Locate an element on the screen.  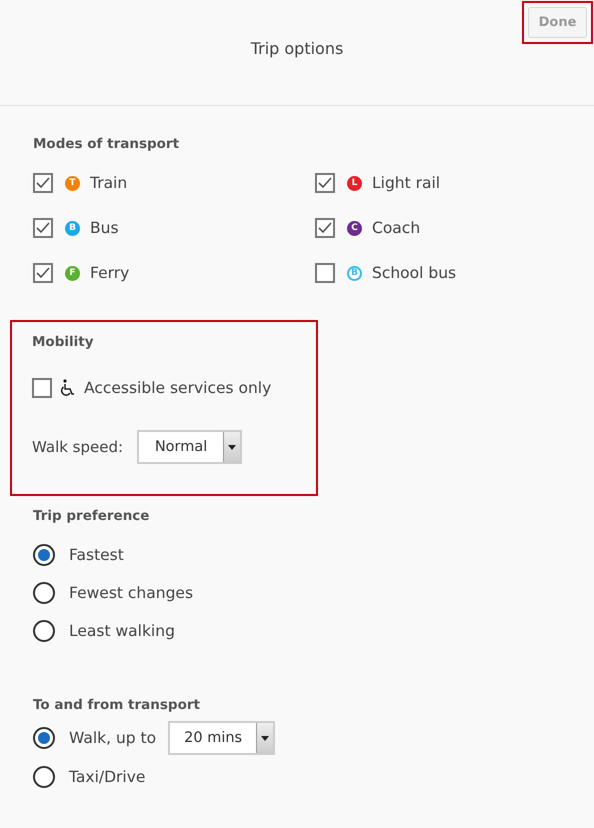
transport-badge: C is located at coordinates (354, 228).